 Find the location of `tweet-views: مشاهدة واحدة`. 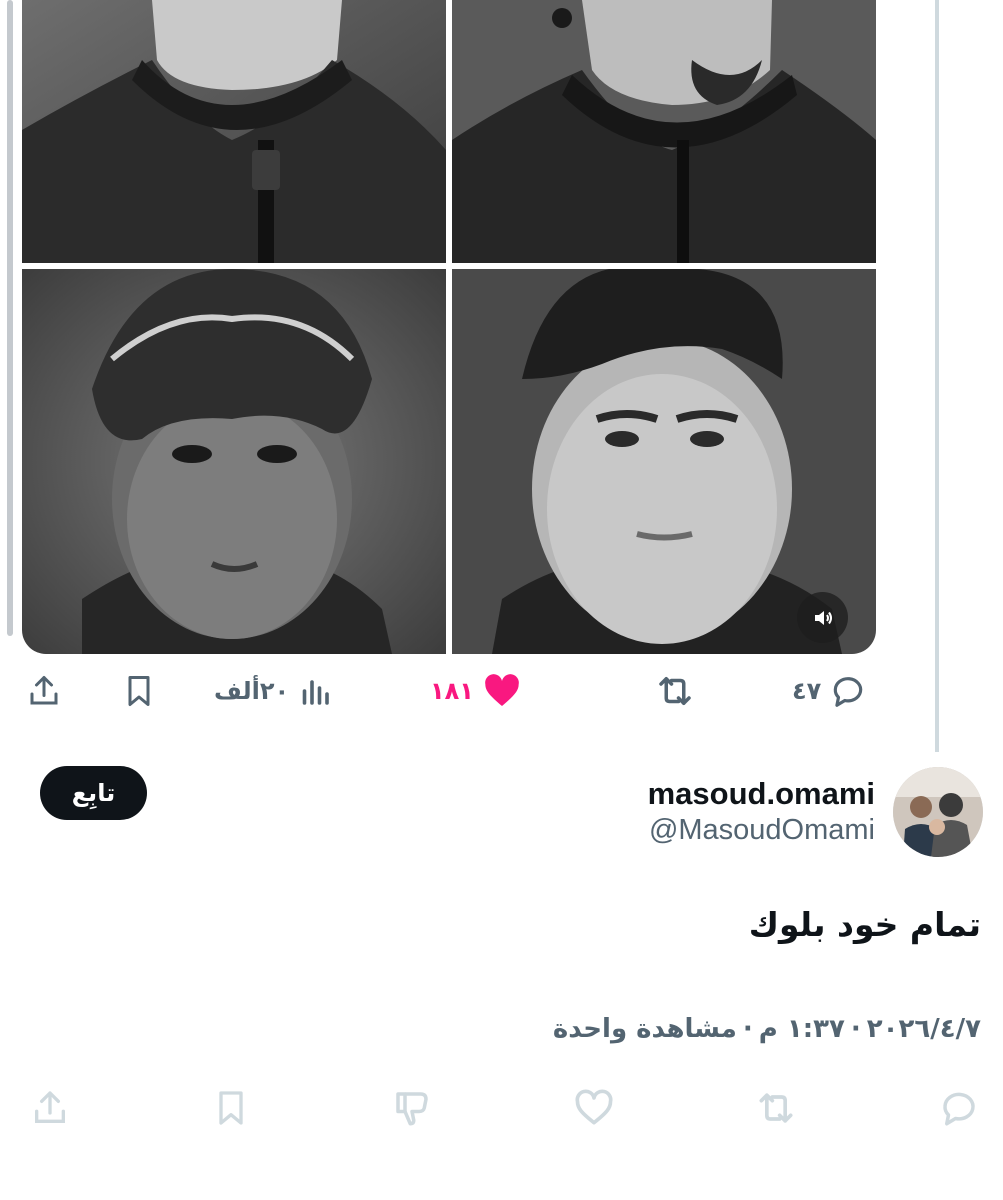

tweet-views: مشاهدة واحدة is located at coordinates (645, 1029).